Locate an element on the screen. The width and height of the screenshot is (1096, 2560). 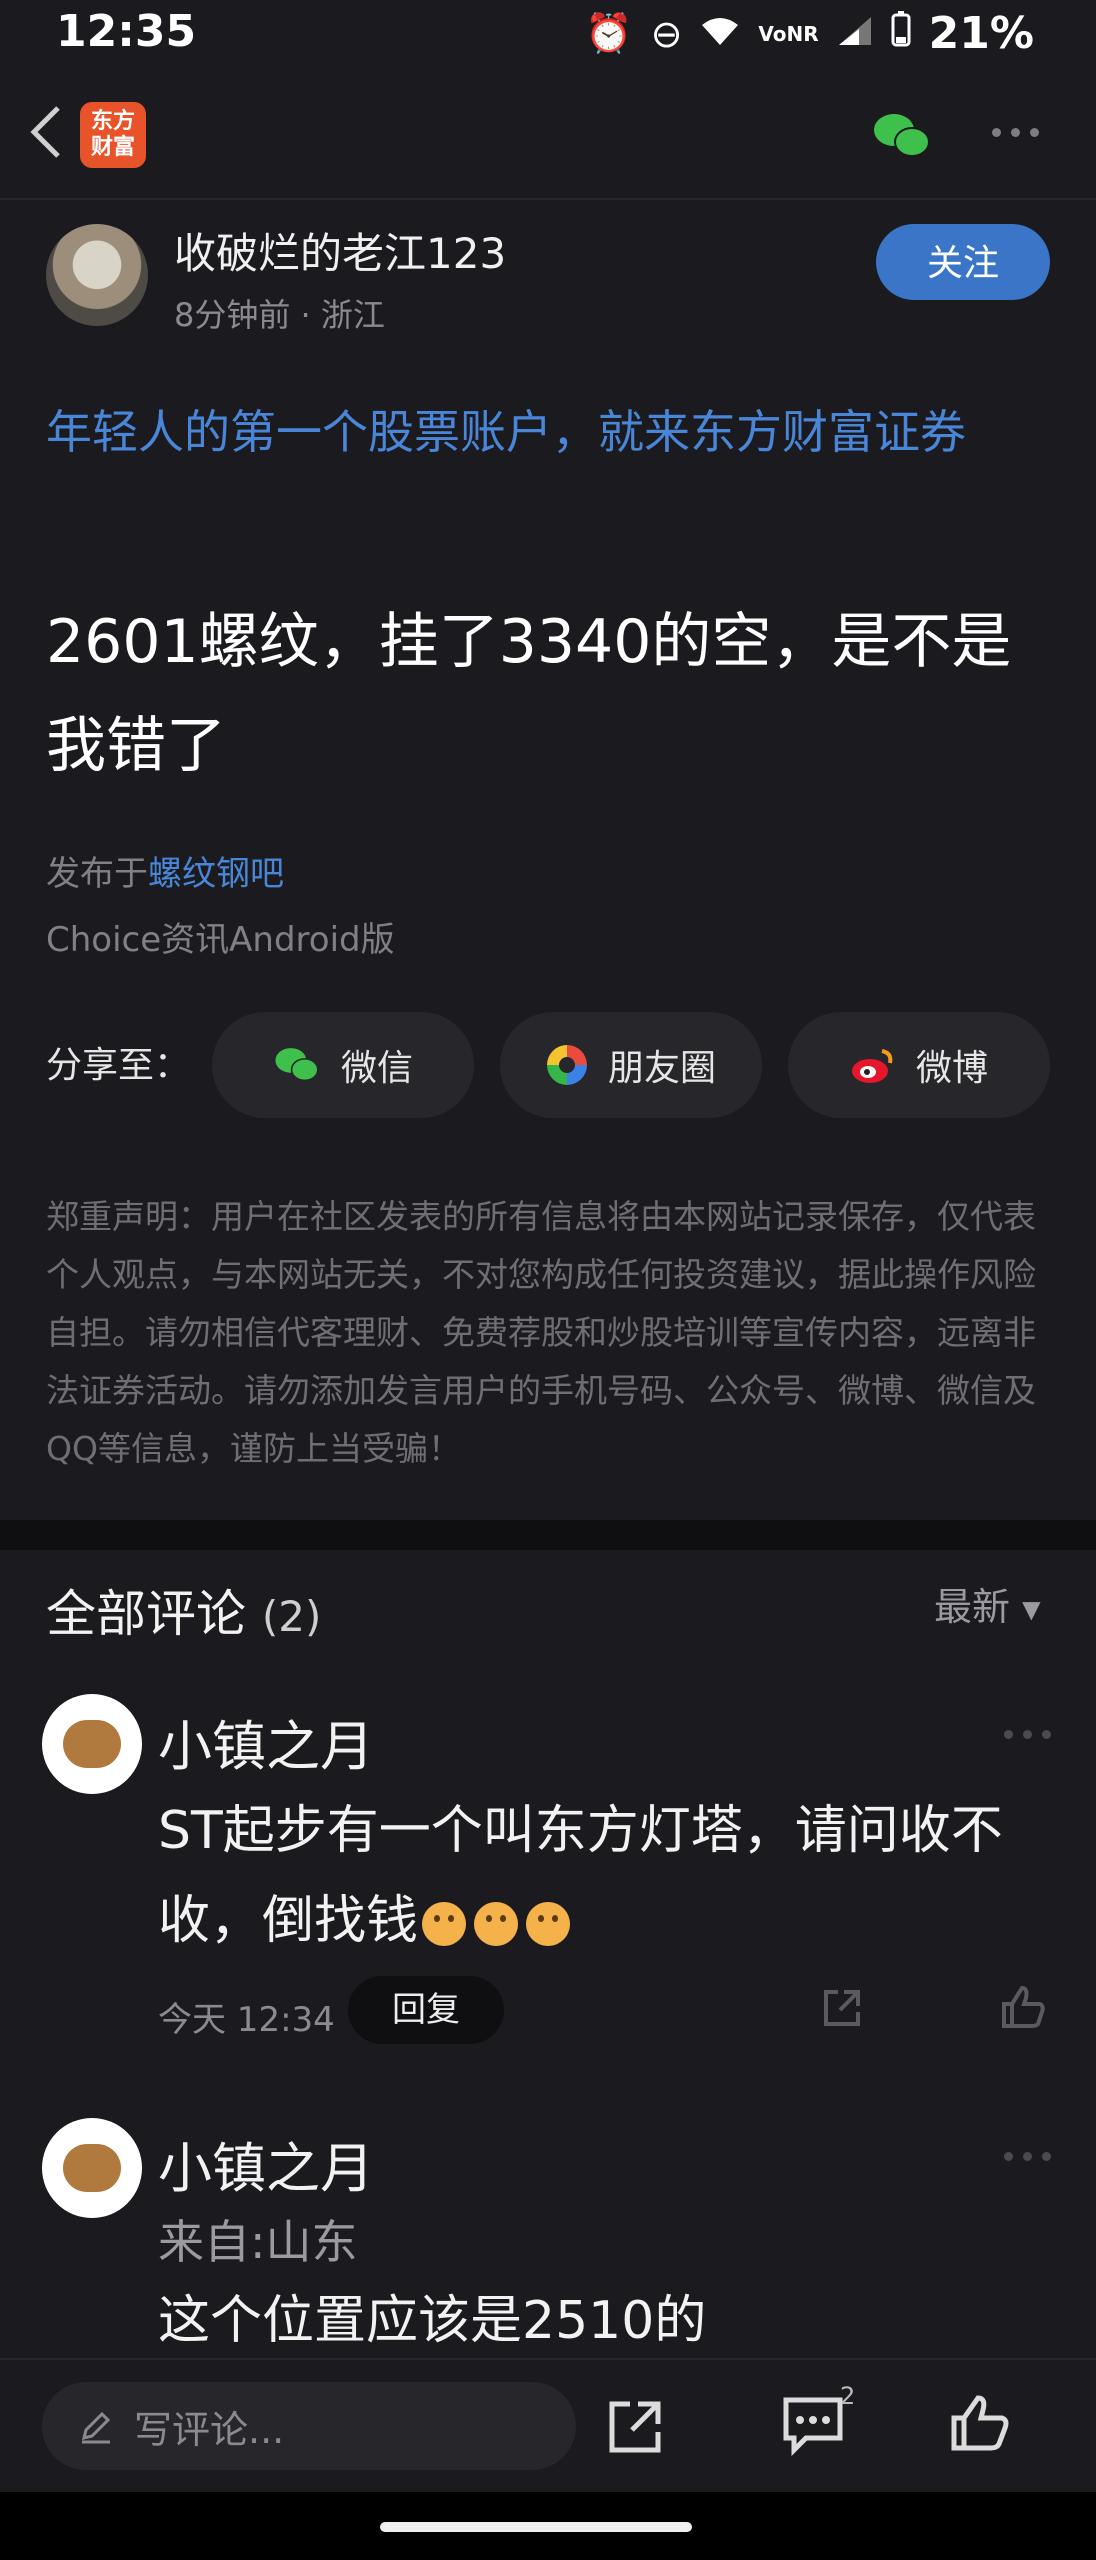
comments-title-label: 全部评论 is located at coordinates (146, 1614).